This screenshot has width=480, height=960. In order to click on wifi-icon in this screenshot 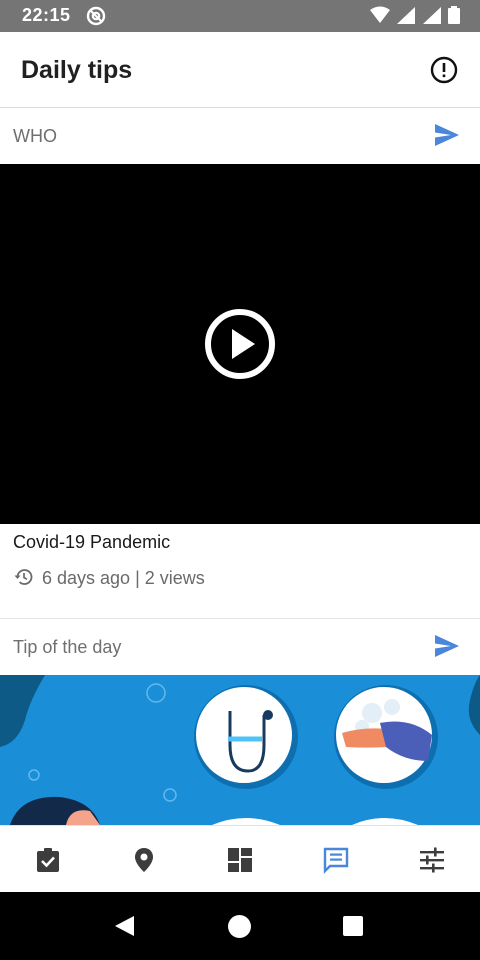, I will do `click(380, 14)`.